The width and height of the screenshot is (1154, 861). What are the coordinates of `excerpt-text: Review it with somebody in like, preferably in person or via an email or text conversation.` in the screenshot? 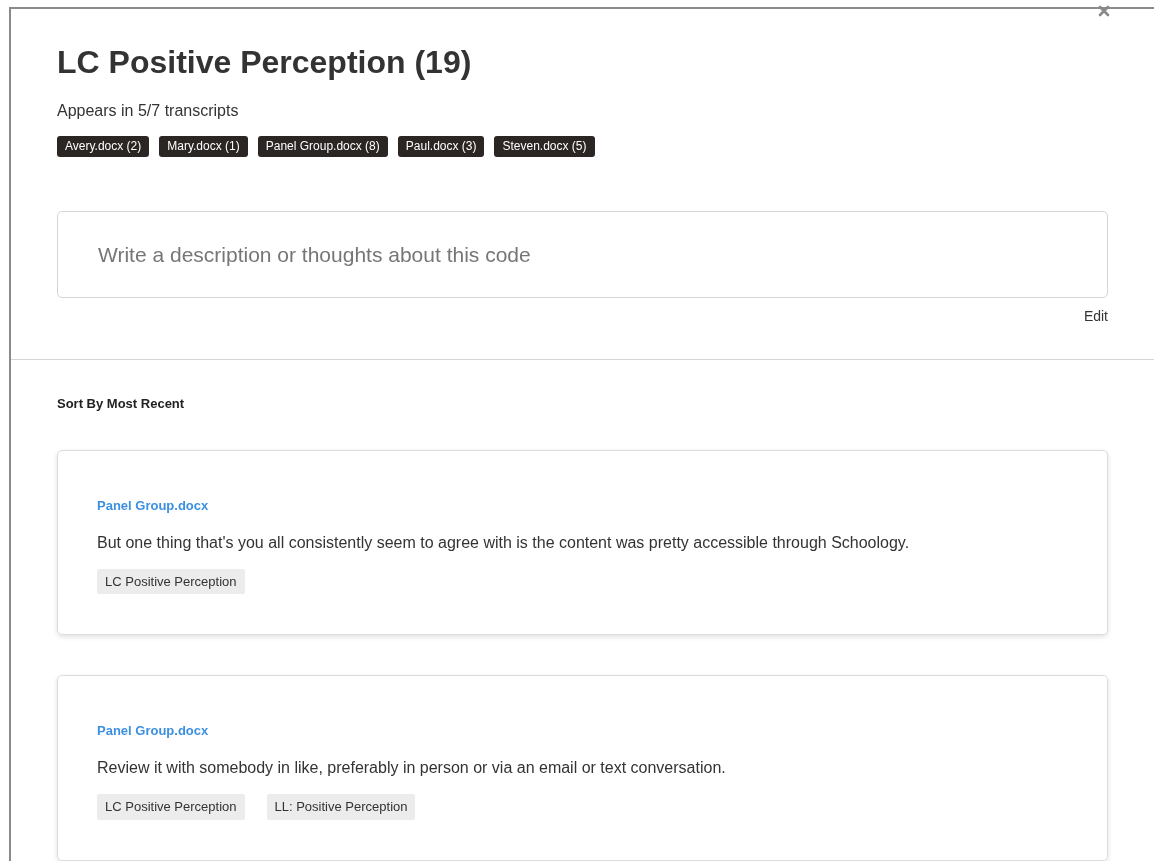 It's located at (412, 768).